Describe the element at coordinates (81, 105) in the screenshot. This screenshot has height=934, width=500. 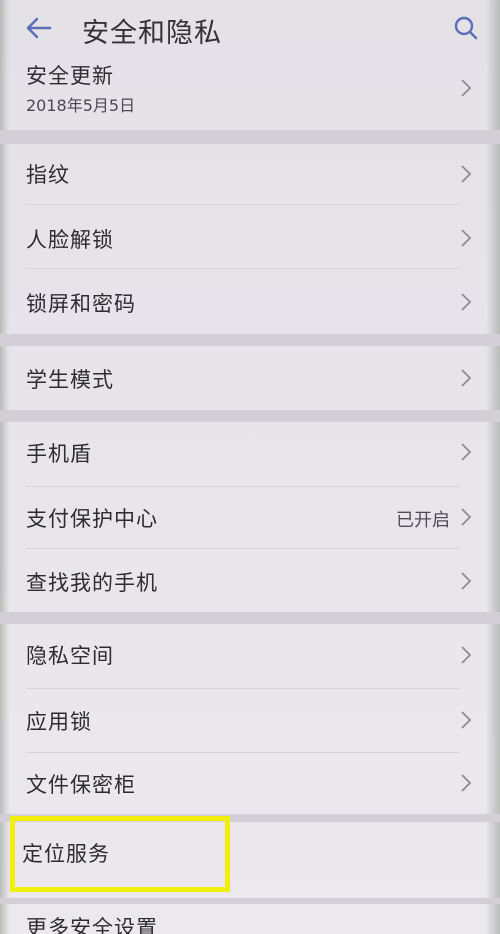
I see `security-update-date: 2018年5月5日` at that location.